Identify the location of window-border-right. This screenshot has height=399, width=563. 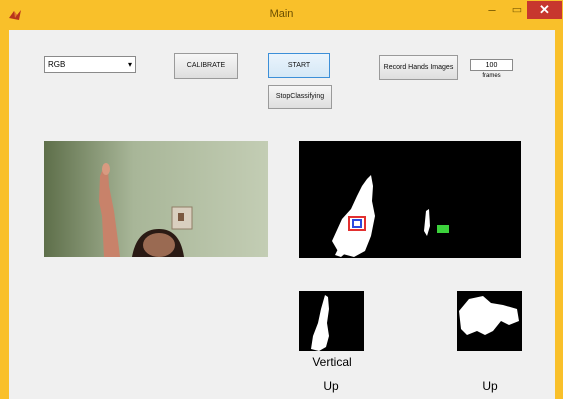
(559, 214).